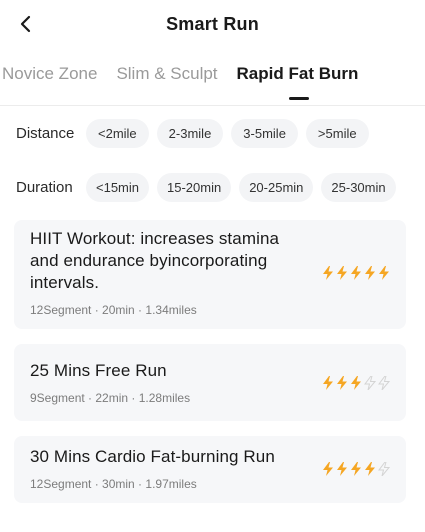  I want to click on chip-under-15min: <15min, so click(117, 187).